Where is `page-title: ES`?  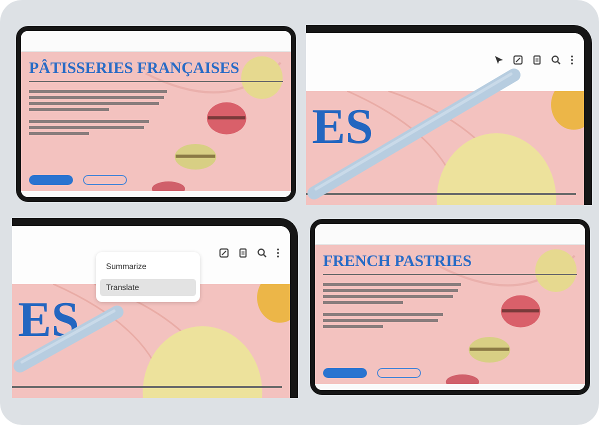
page-title: ES is located at coordinates (343, 126).